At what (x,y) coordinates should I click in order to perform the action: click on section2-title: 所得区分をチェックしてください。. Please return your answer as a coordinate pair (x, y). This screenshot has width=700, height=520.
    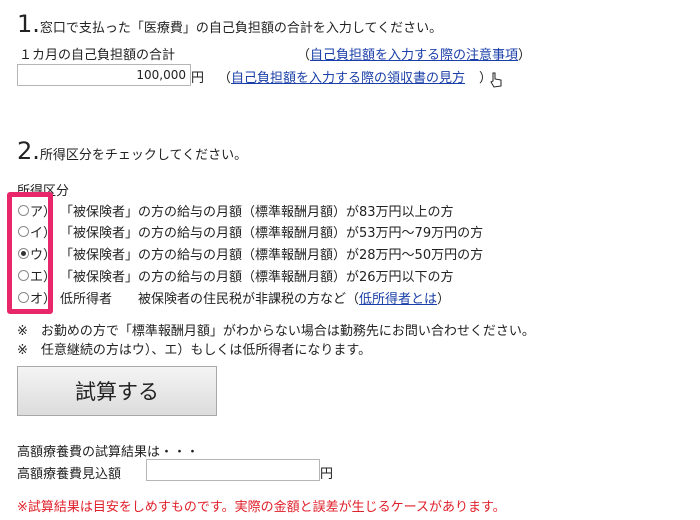
    Looking at the image, I should click on (143, 155).